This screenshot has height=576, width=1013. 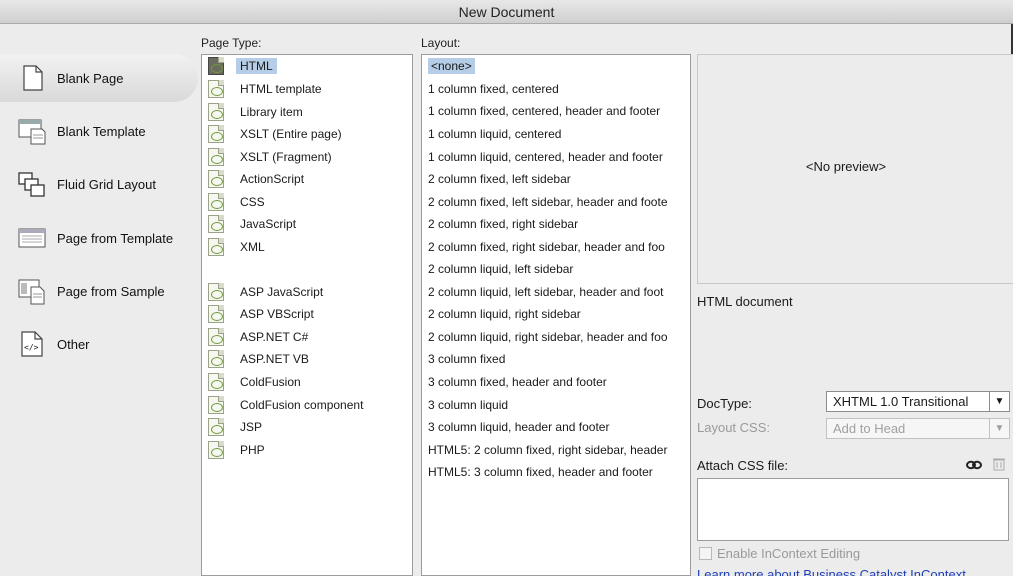 I want to click on list-item: 3 column liquid, so click(x=468, y=405).